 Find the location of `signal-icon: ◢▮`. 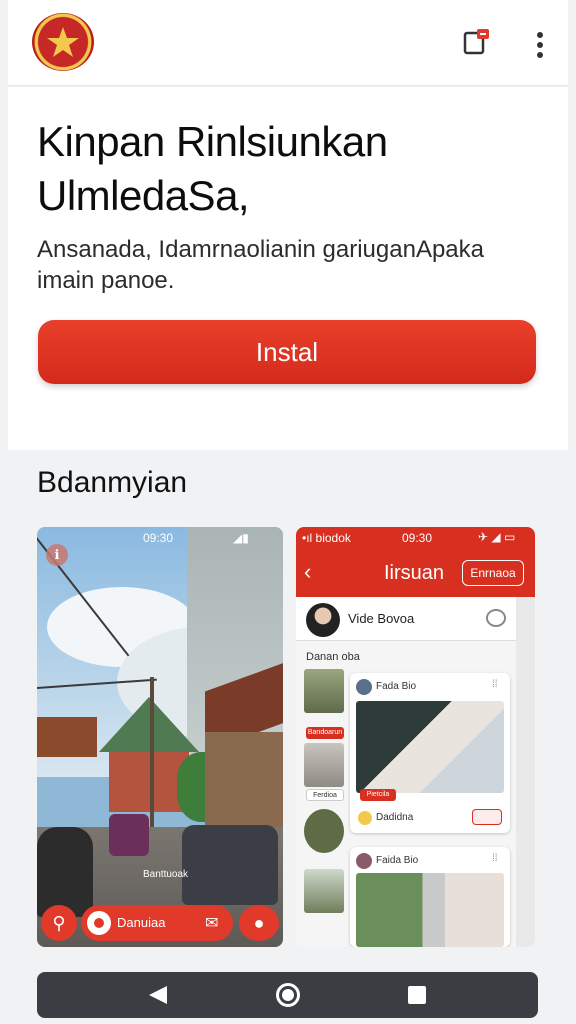

signal-icon: ◢▮ is located at coordinates (241, 538).